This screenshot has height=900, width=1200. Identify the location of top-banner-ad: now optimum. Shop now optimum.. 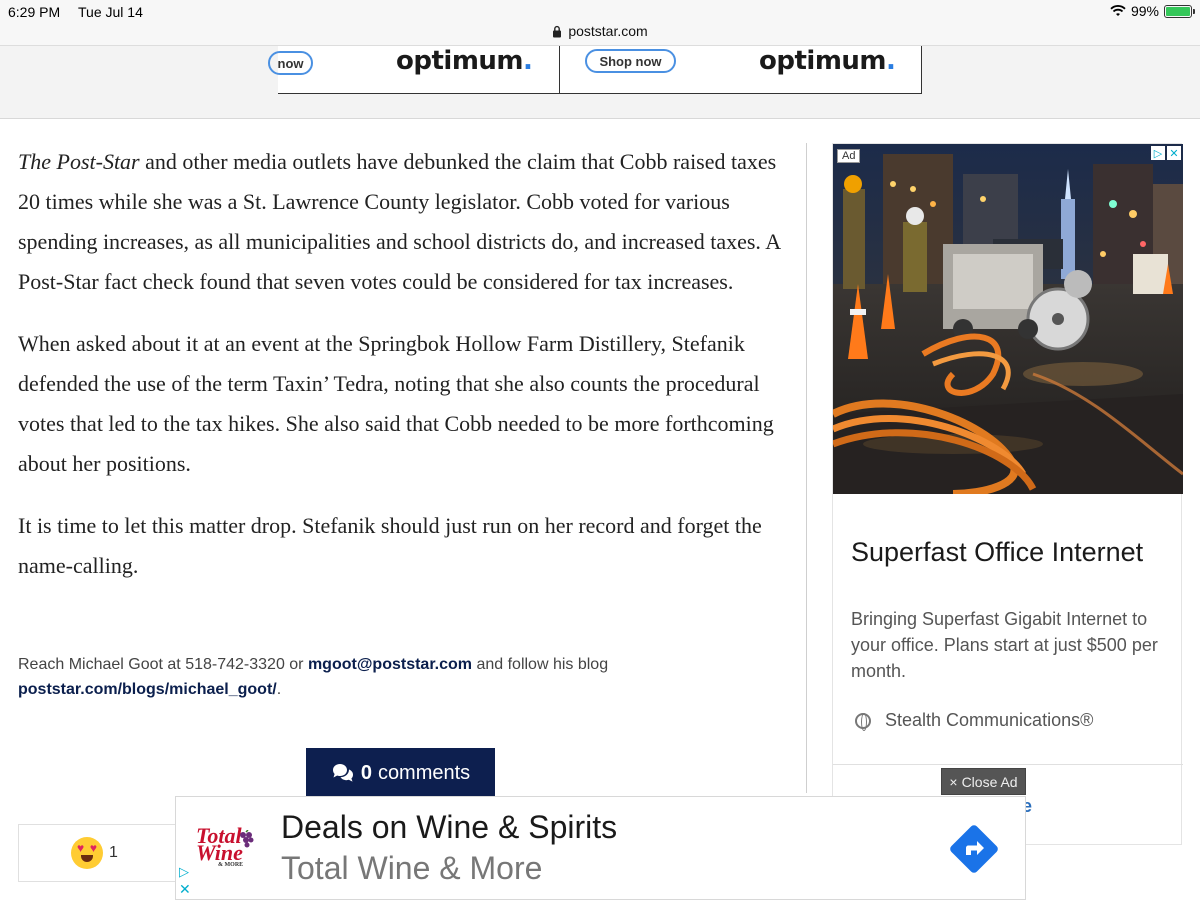
(595, 70).